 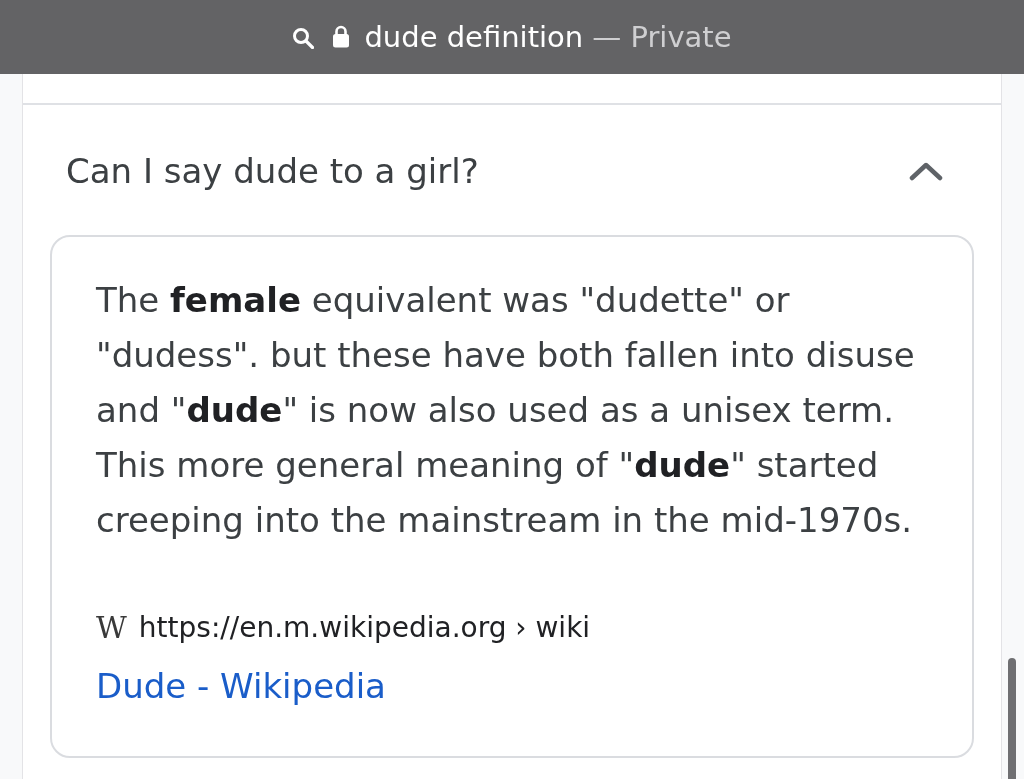 I want to click on search-query: dude definition, so click(x=474, y=37).